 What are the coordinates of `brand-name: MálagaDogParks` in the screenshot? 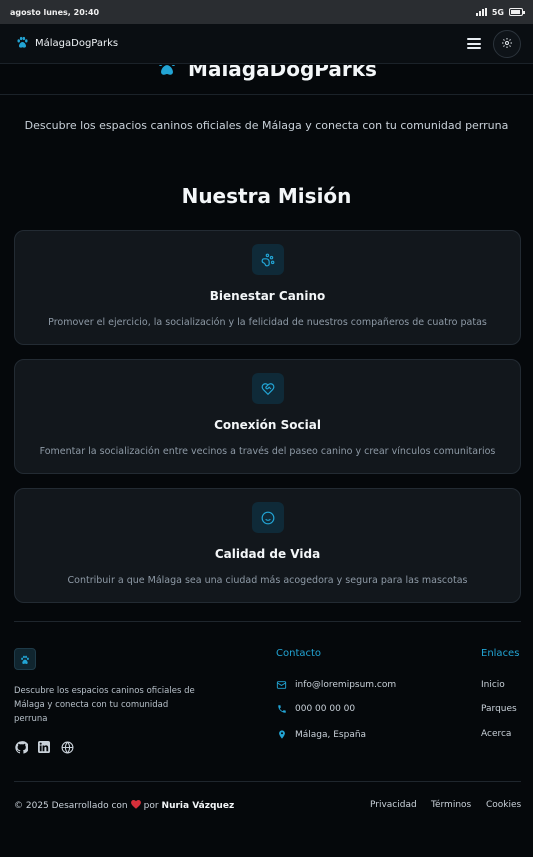 It's located at (77, 43).